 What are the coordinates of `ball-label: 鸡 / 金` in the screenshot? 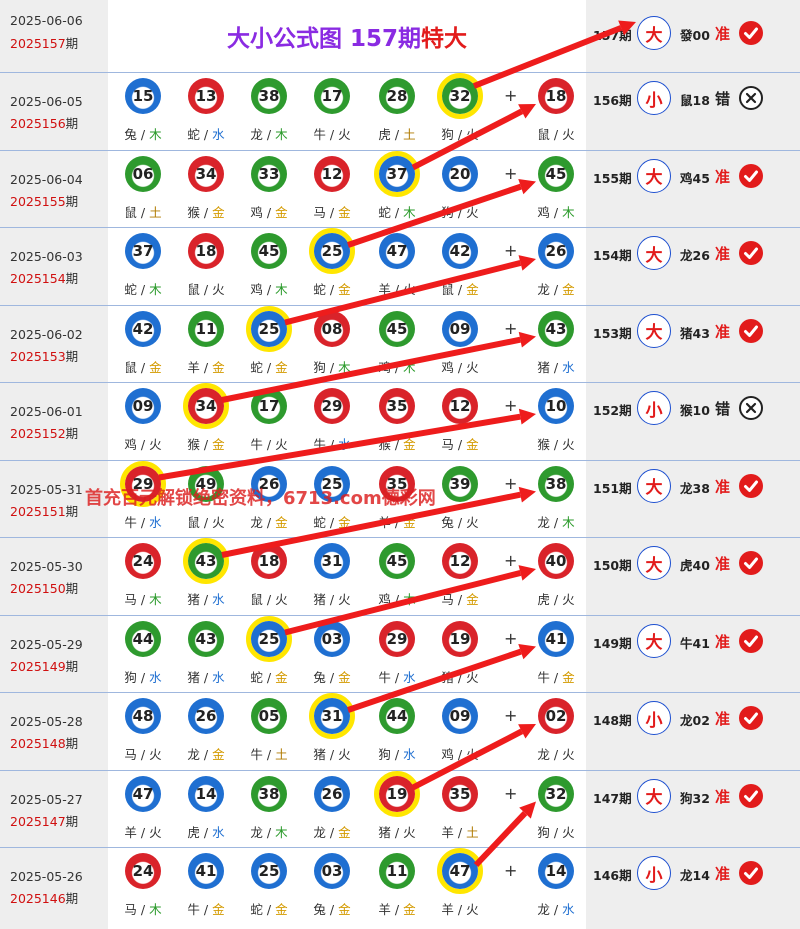 It's located at (269, 211).